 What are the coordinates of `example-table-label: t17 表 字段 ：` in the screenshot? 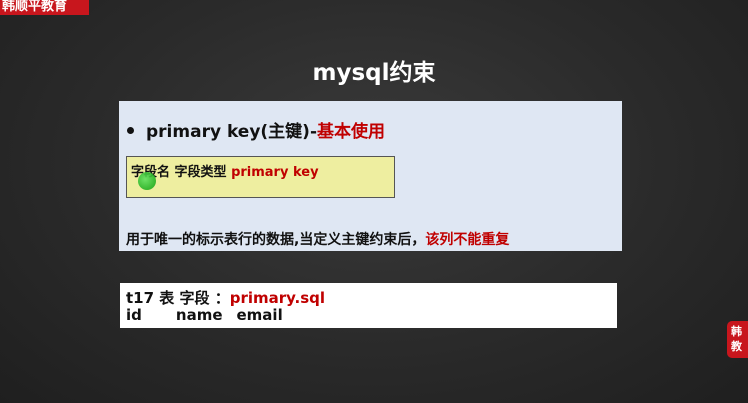 It's located at (178, 298).